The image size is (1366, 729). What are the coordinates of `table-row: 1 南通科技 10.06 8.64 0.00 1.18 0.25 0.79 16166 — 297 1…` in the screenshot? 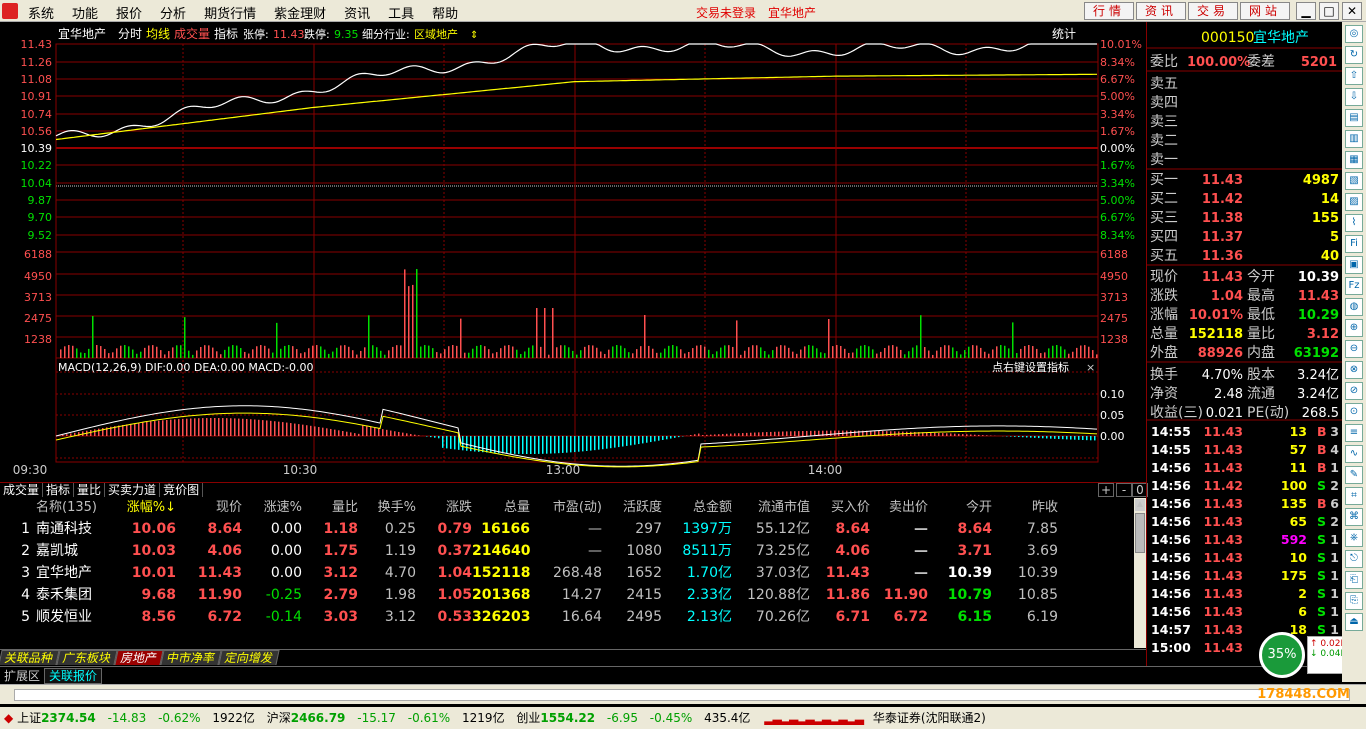 It's located at (567, 529).